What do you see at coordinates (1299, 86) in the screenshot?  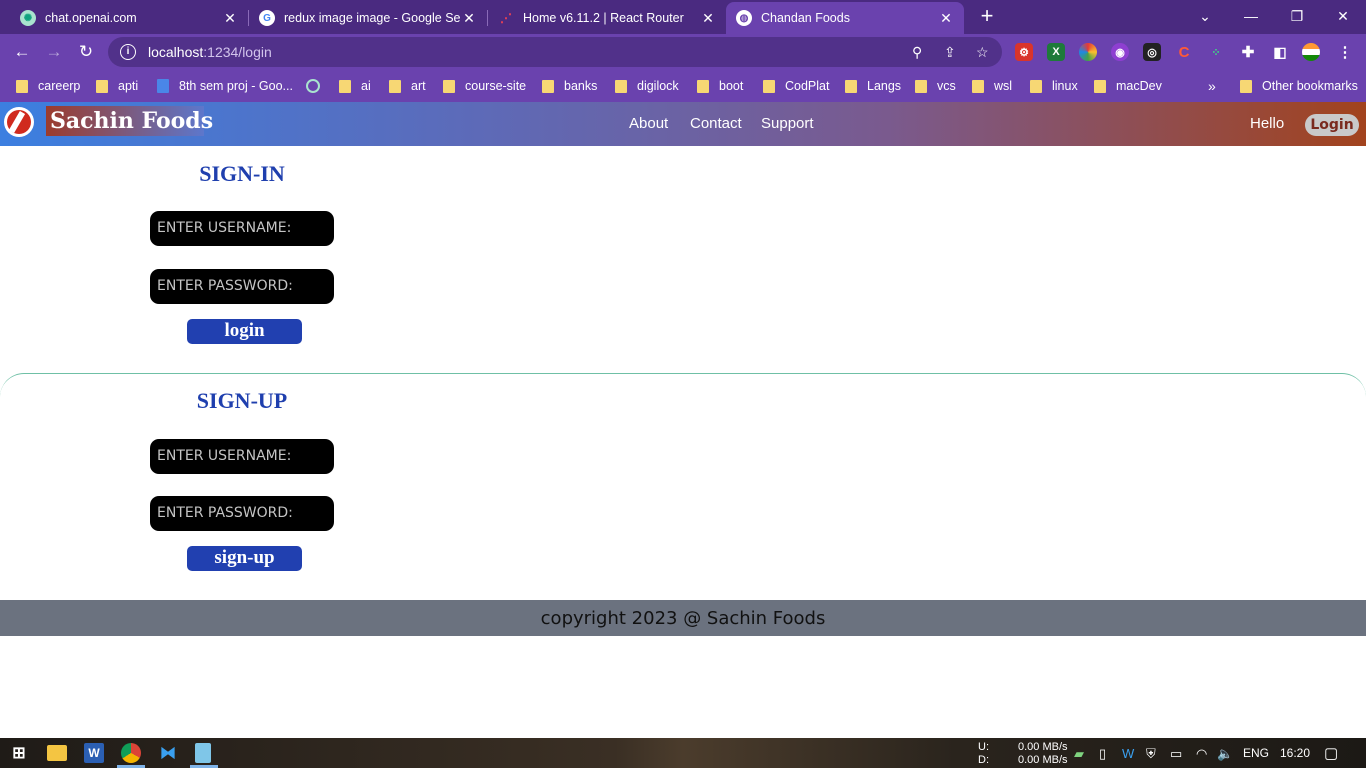 I see `other-bookmarks-folder: Other bookmarks` at bounding box center [1299, 86].